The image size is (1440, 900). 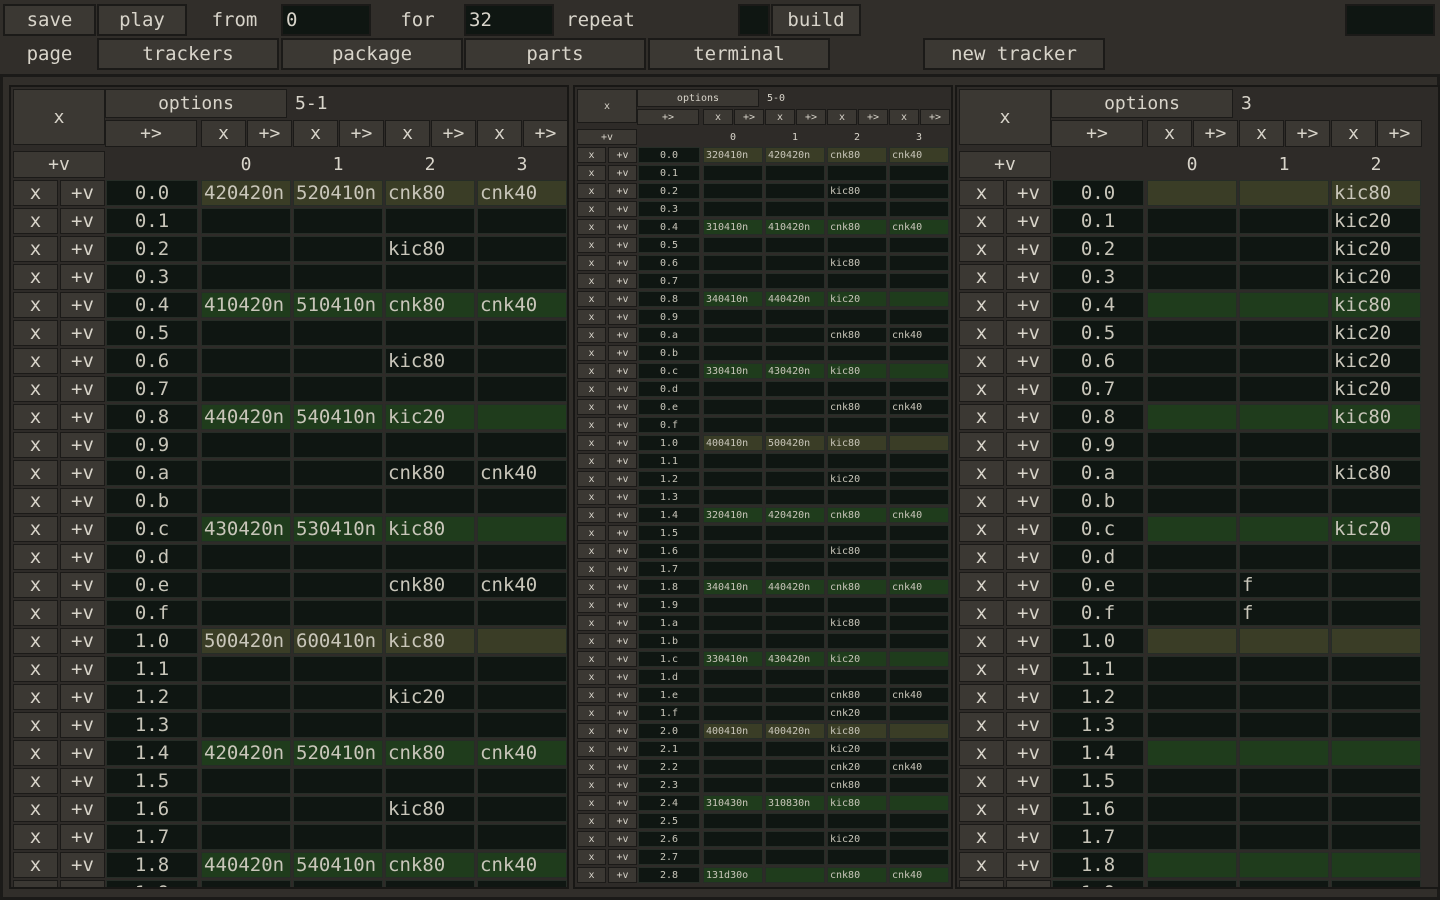 I want to click on row-index: 1.7, so click(x=1098, y=837).